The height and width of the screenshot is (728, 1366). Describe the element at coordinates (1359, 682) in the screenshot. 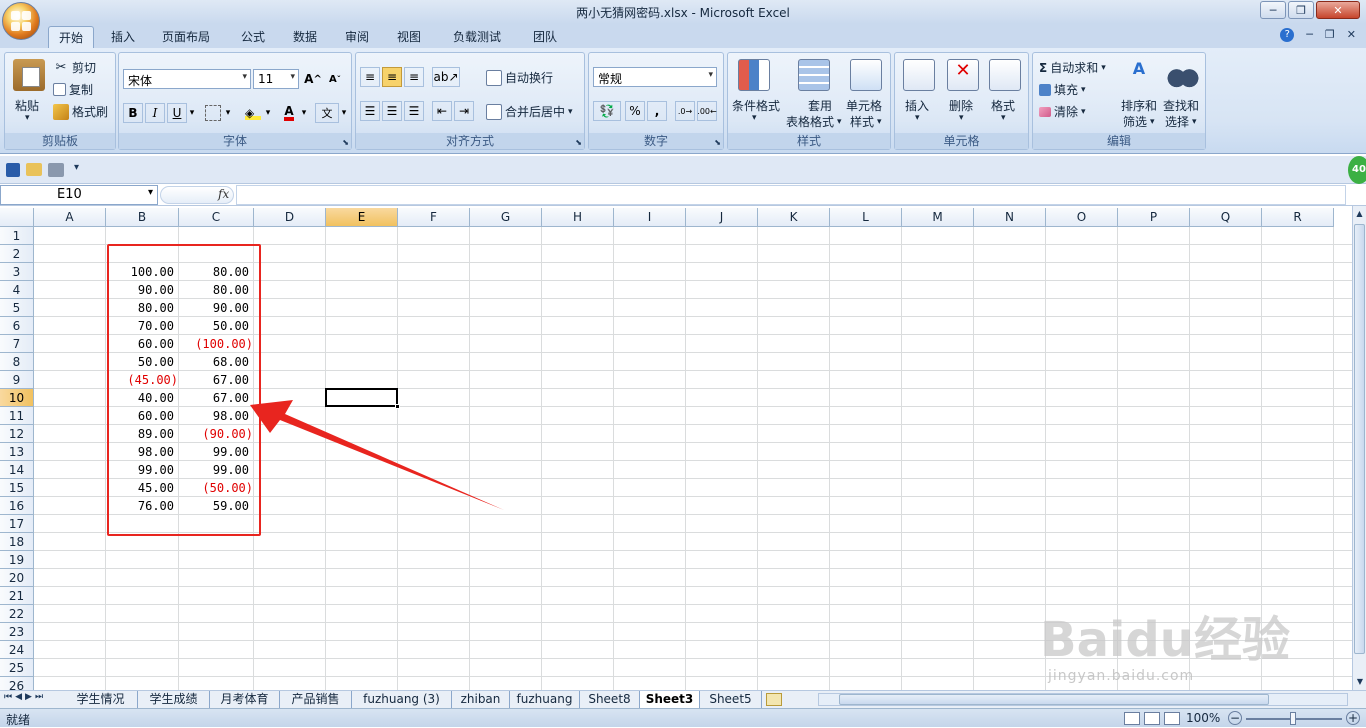

I see `scroll-down-icon: ▼` at that location.